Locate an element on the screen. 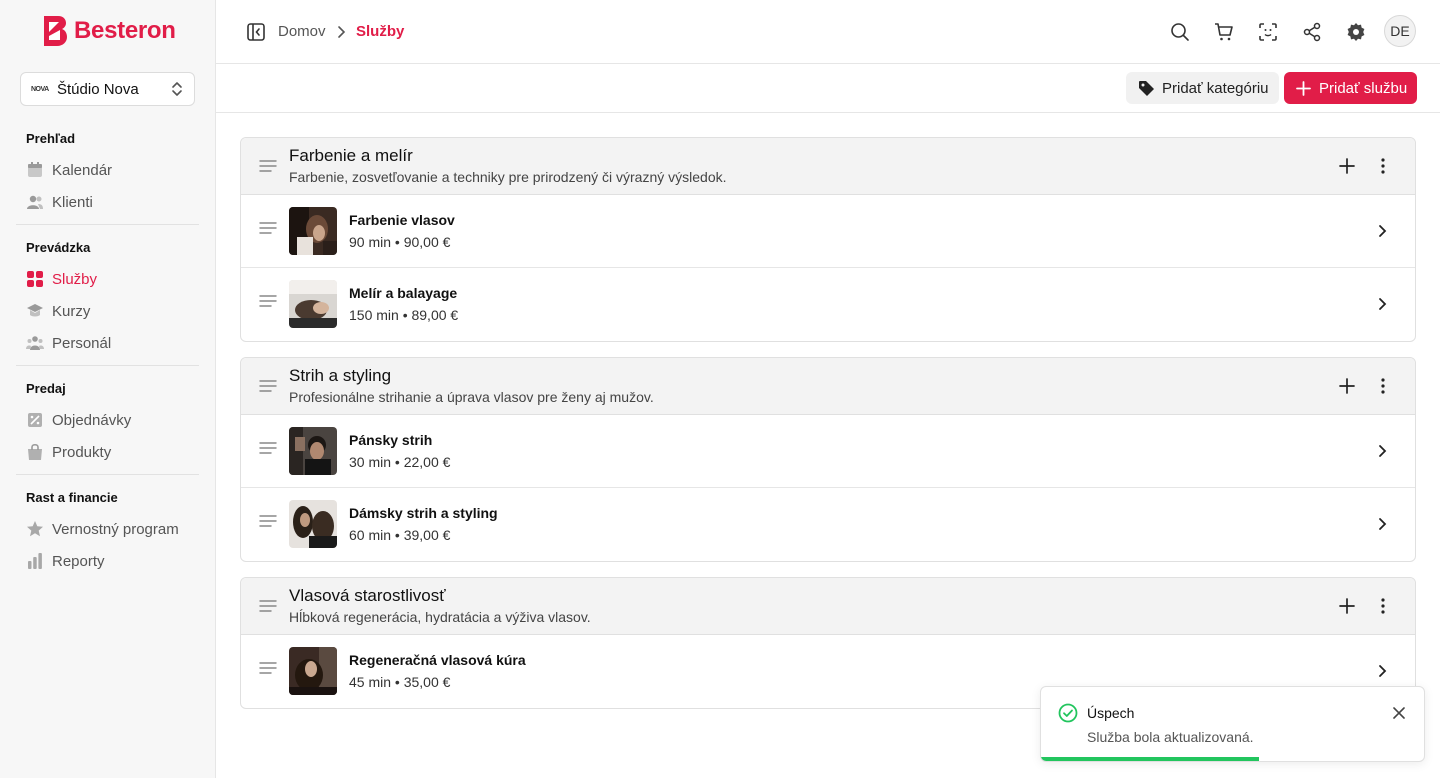 This screenshot has width=1440, height=778. add-category-label: Pridať kategóriu is located at coordinates (1215, 88).